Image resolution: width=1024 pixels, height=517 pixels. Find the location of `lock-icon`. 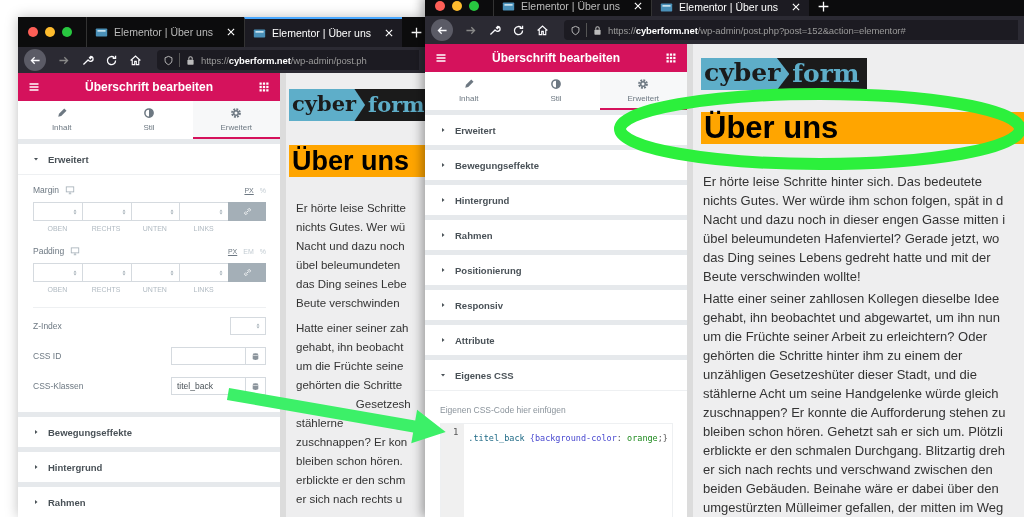

lock-icon is located at coordinates (597, 30).